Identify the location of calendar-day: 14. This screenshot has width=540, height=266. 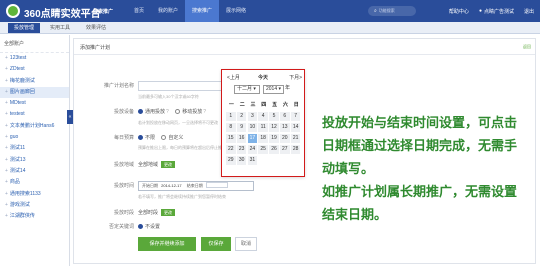
(295, 127).